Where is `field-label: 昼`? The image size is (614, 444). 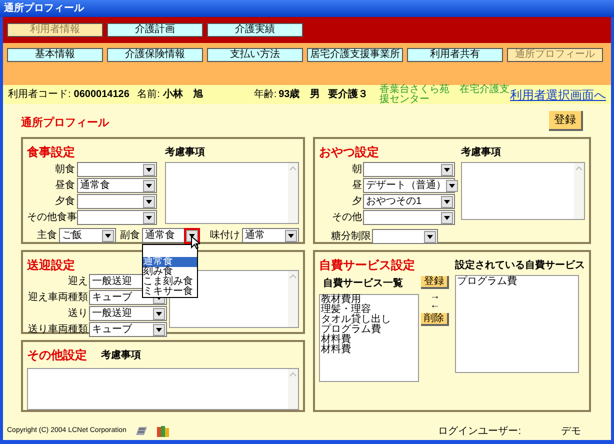 field-label: 昼 is located at coordinates (357, 186).